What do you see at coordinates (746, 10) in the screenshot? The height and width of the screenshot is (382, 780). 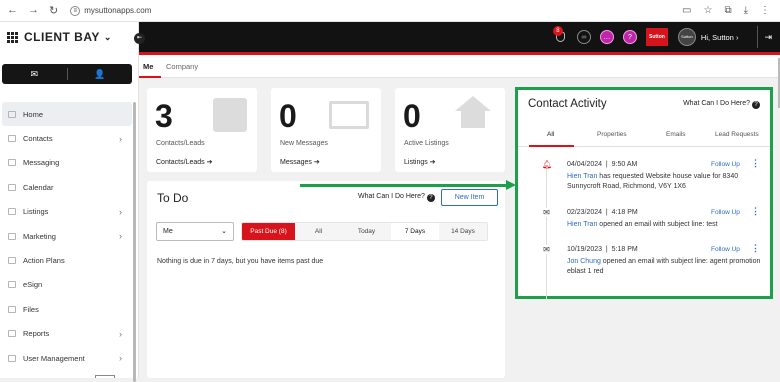 I see `download-icon: ⤓` at bounding box center [746, 10].